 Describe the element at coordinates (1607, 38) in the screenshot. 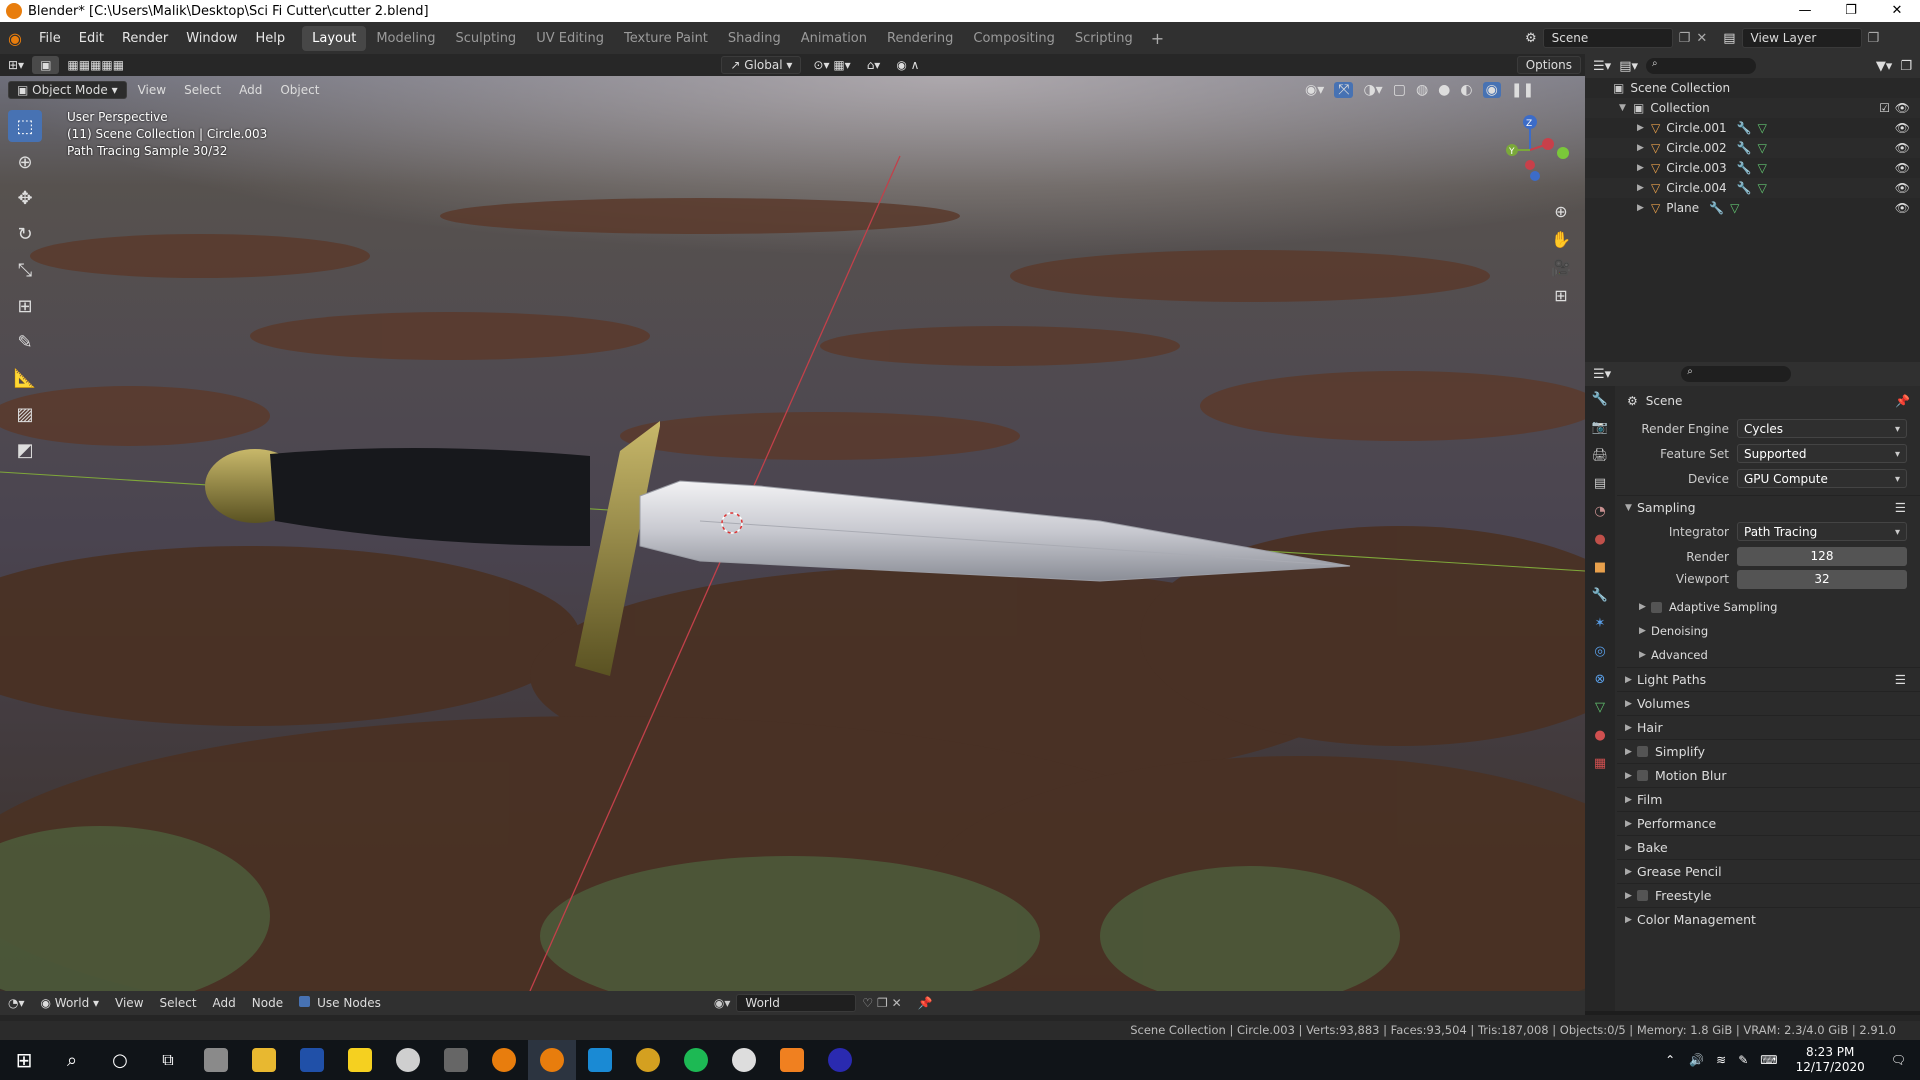

I see `scene-selector: Scene` at that location.